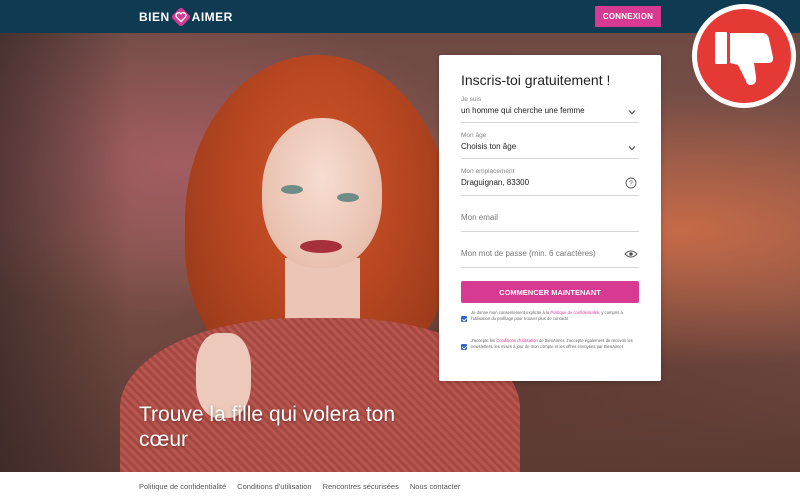 This screenshot has height=500, width=800. What do you see at coordinates (574, 312) in the screenshot?
I see `privacy-policy-link: Politique de confidentialité` at bounding box center [574, 312].